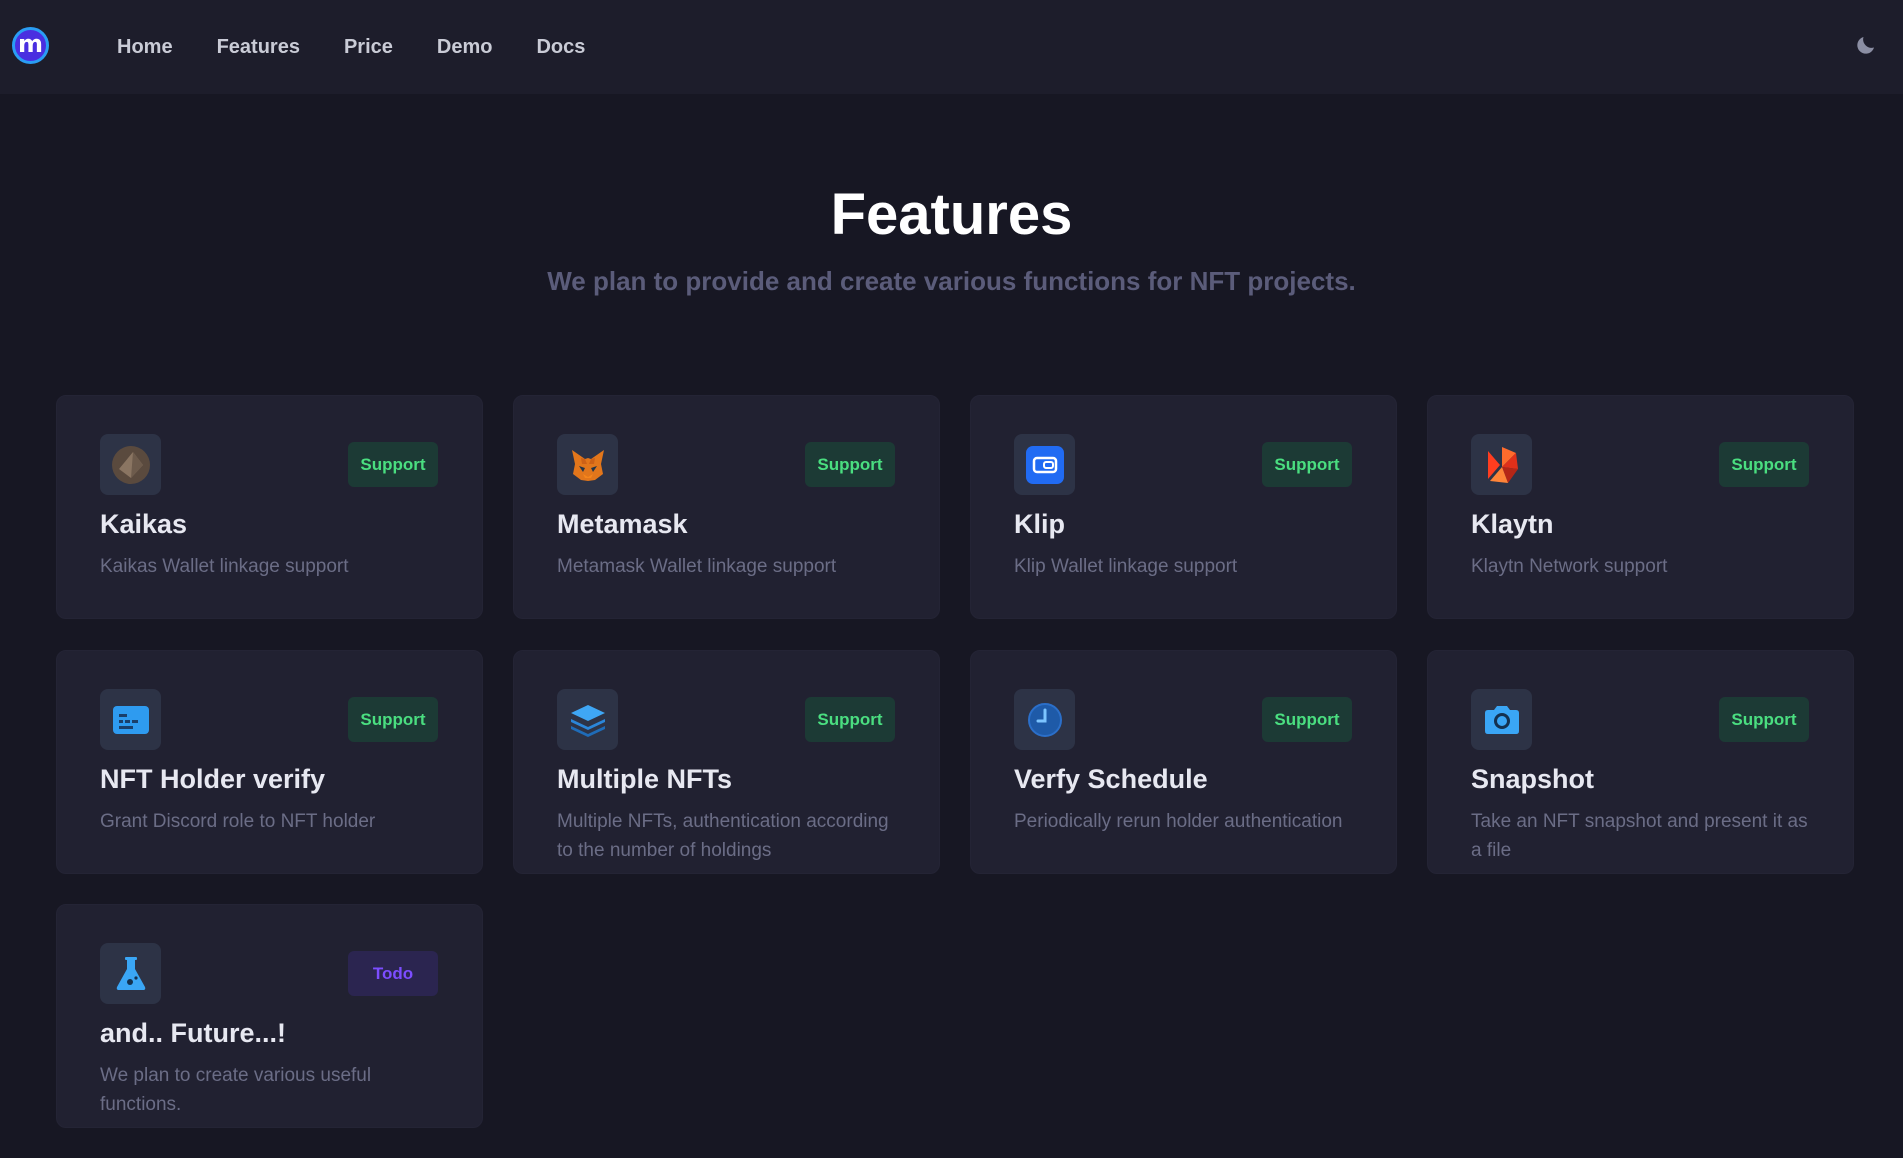  I want to click on metamask-fox-icon, so click(587, 465).